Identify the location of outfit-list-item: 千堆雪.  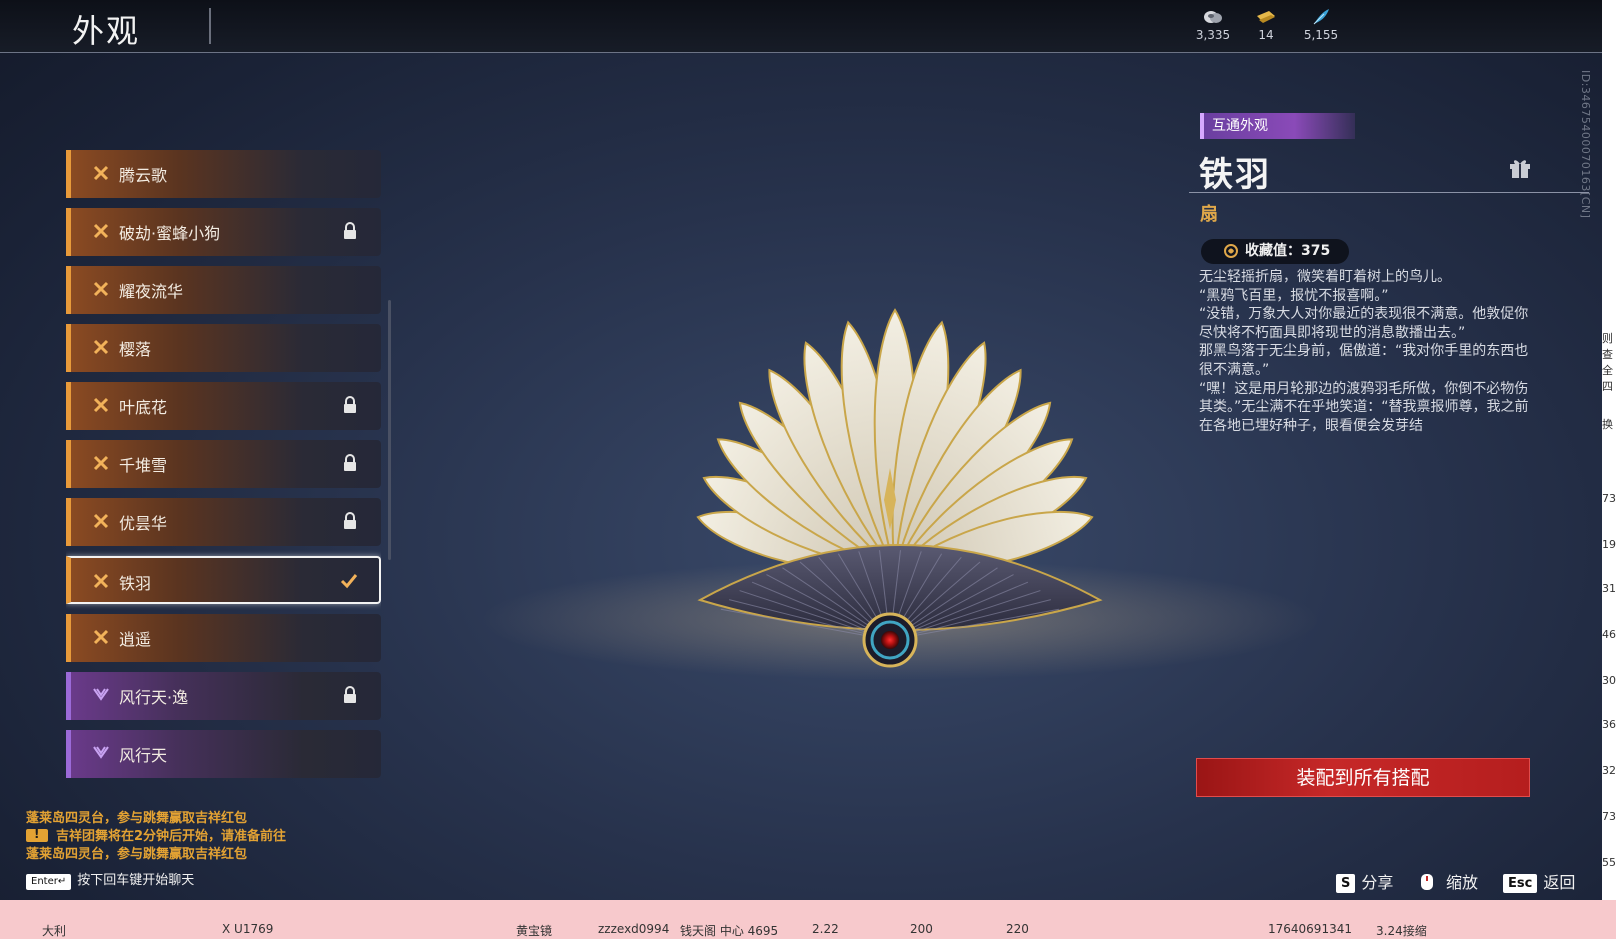
(223, 464).